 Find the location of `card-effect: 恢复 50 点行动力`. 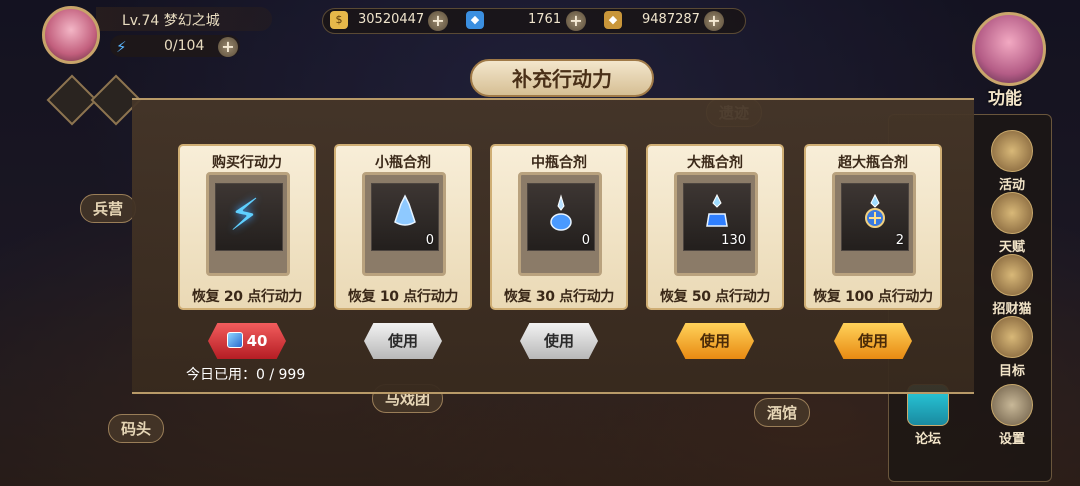

card-effect: 恢复 50 点行动力 is located at coordinates (715, 297).